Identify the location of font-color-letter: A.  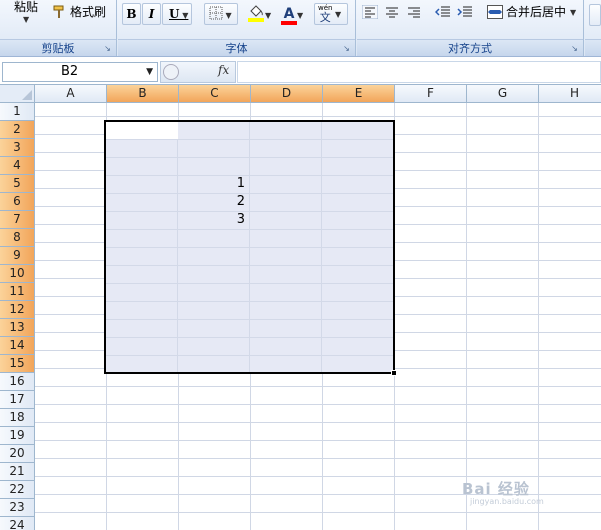
(289, 16).